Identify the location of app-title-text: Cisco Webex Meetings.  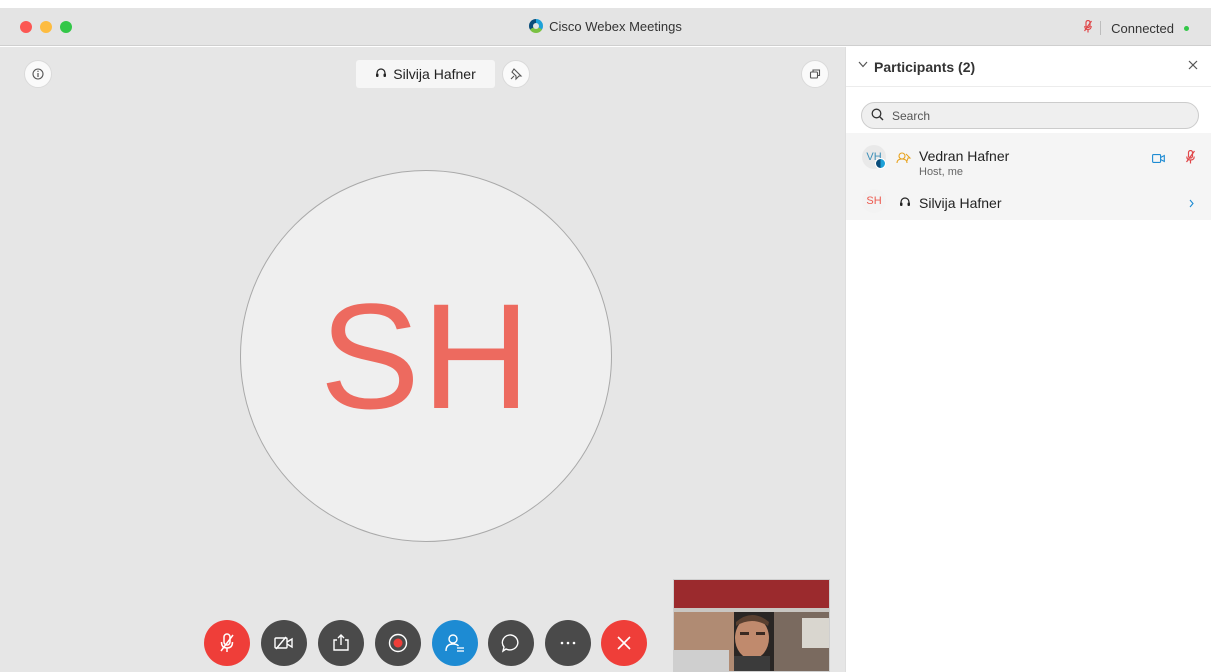
(615, 26).